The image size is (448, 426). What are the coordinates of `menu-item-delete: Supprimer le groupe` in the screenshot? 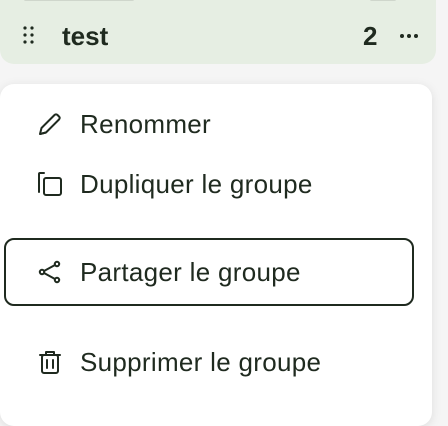 It's located at (216, 362).